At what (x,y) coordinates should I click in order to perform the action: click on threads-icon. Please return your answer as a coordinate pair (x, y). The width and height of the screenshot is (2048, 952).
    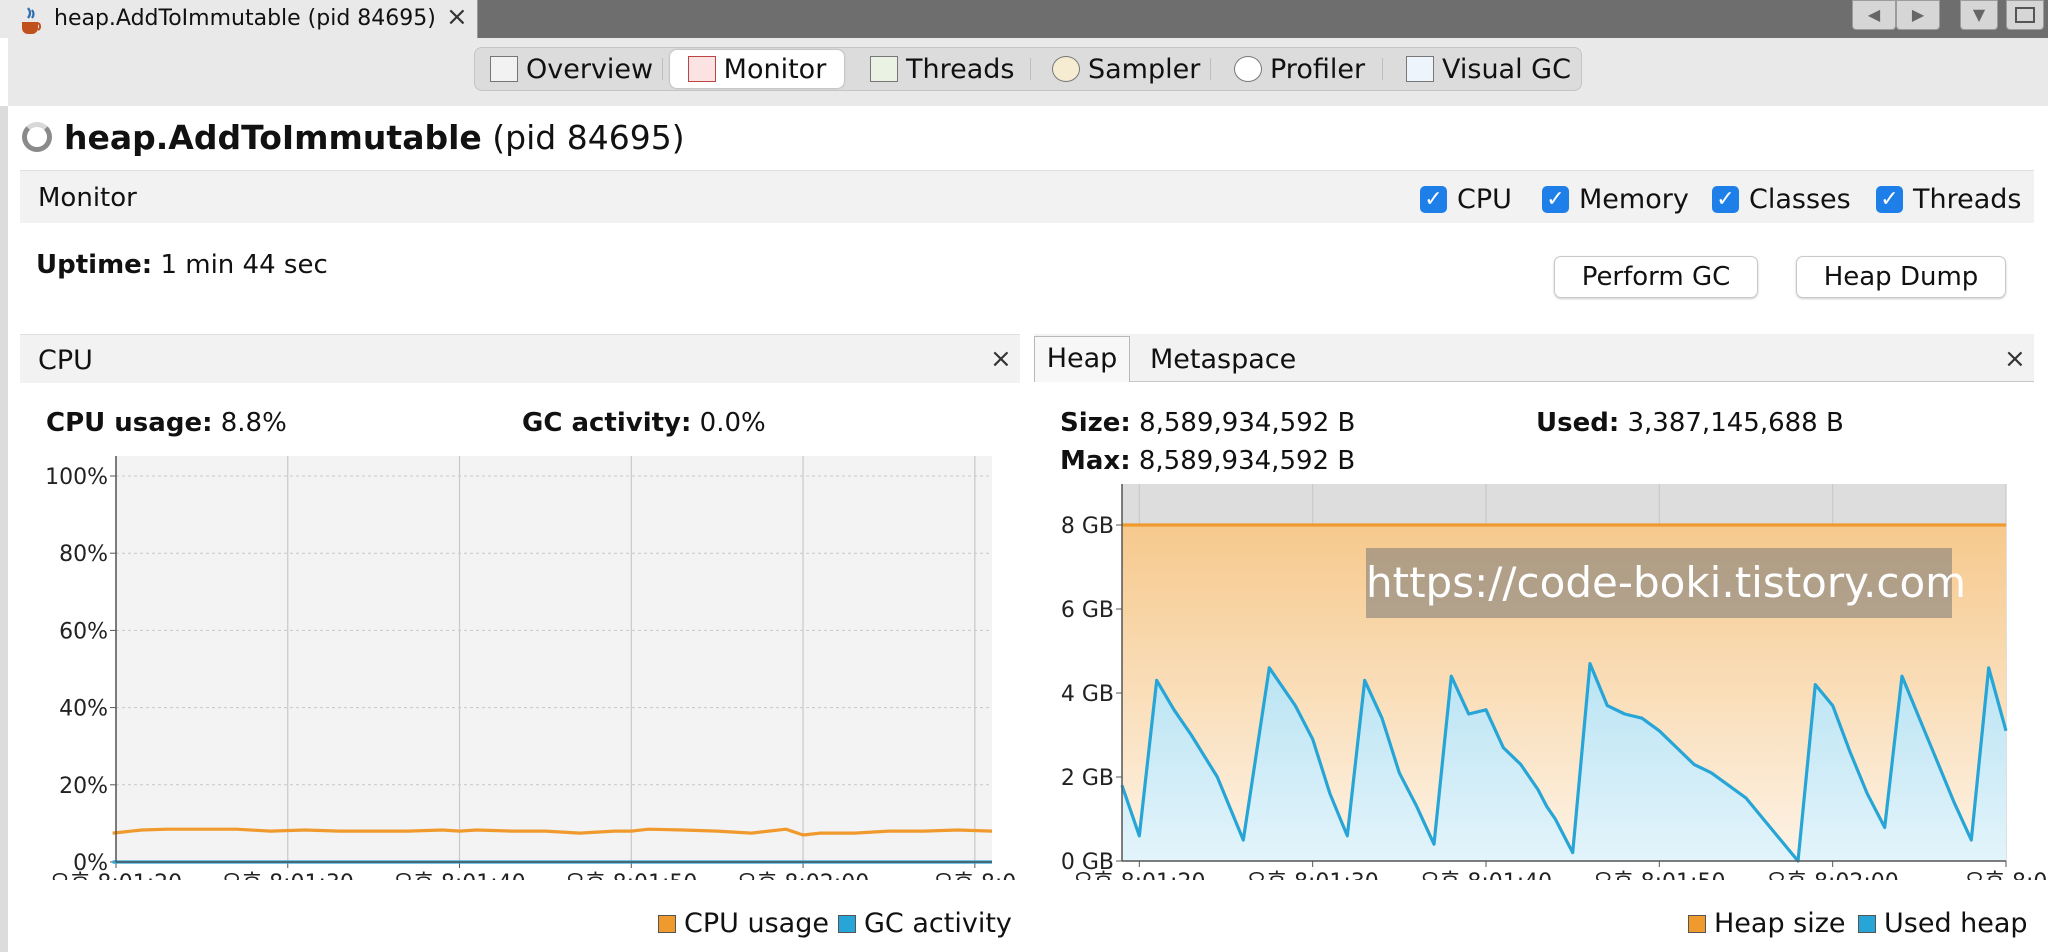
    Looking at the image, I should click on (884, 69).